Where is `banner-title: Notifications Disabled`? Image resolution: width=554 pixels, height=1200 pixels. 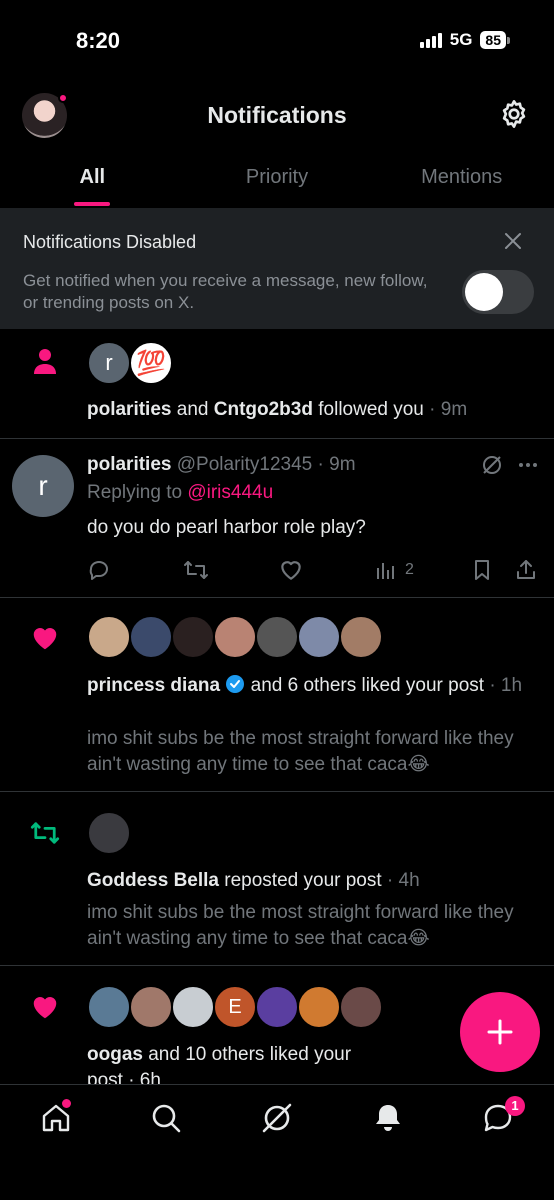 banner-title: Notifications Disabled is located at coordinates (110, 242).